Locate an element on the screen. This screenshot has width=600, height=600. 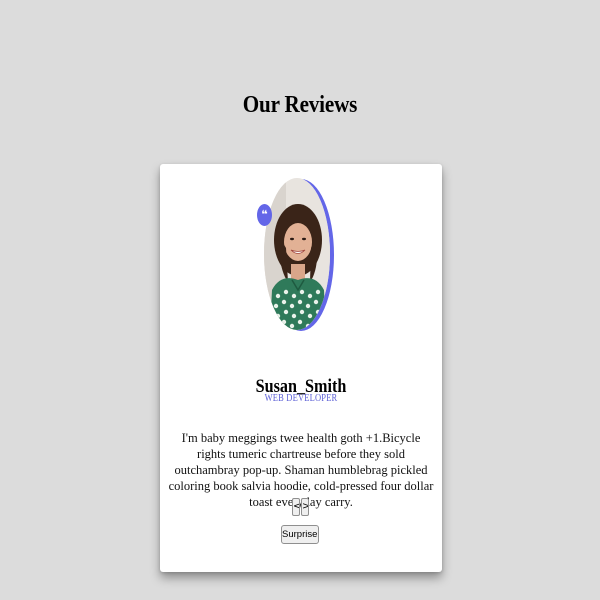
prev-button: < is located at coordinates (296, 507).